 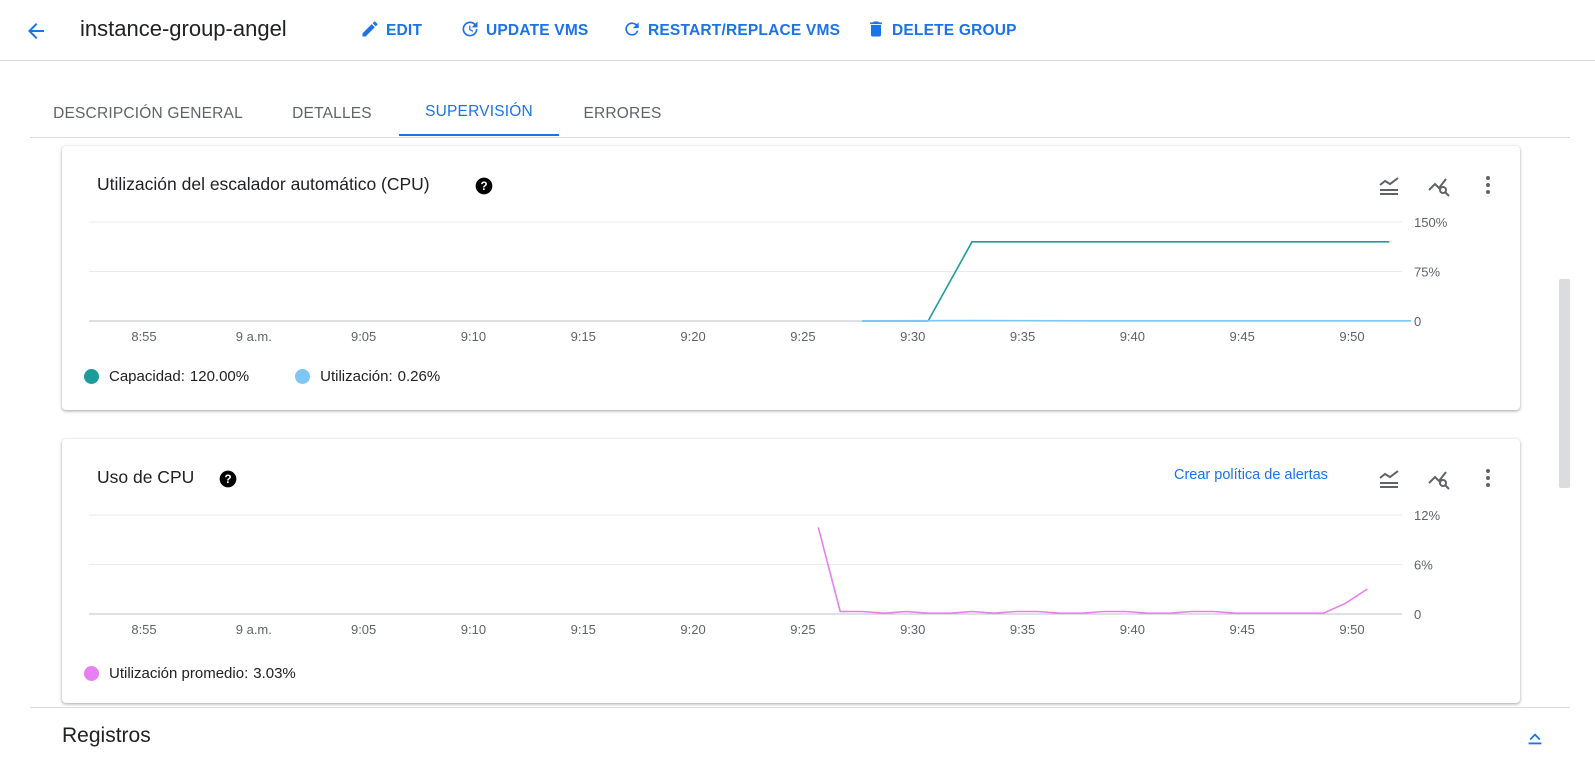 What do you see at coordinates (876, 31) in the screenshot?
I see `trash-icon` at bounding box center [876, 31].